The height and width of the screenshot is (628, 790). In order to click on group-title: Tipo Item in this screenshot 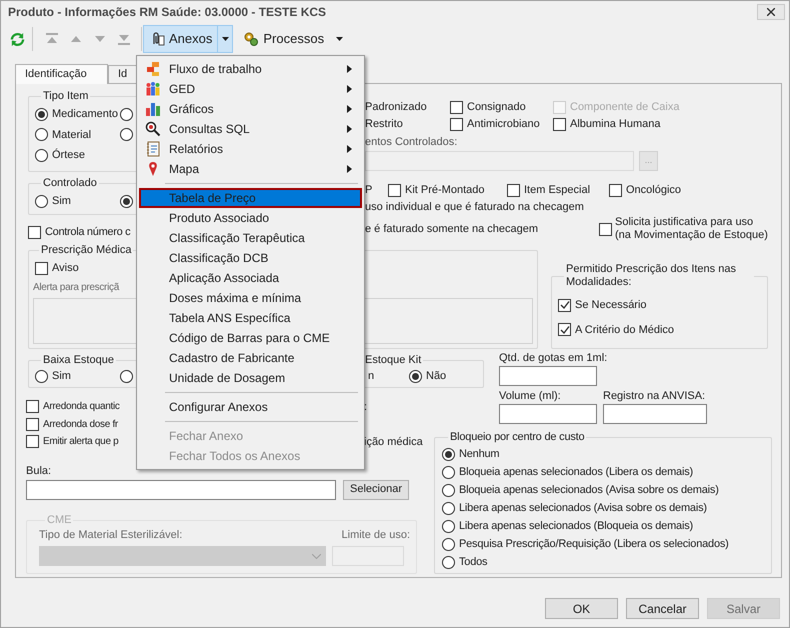, I will do `click(66, 96)`.